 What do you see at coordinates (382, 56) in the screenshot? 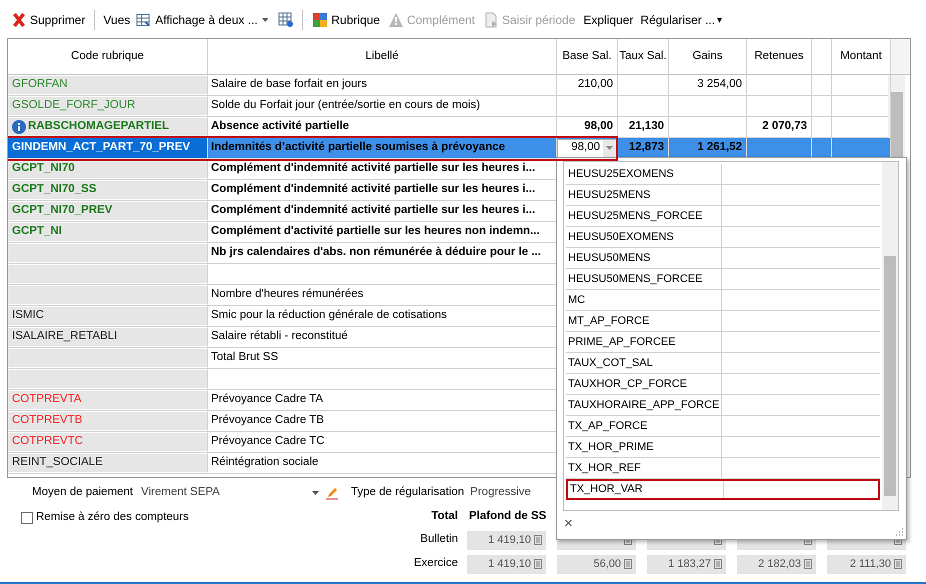
I see `column-header: Libellé` at bounding box center [382, 56].